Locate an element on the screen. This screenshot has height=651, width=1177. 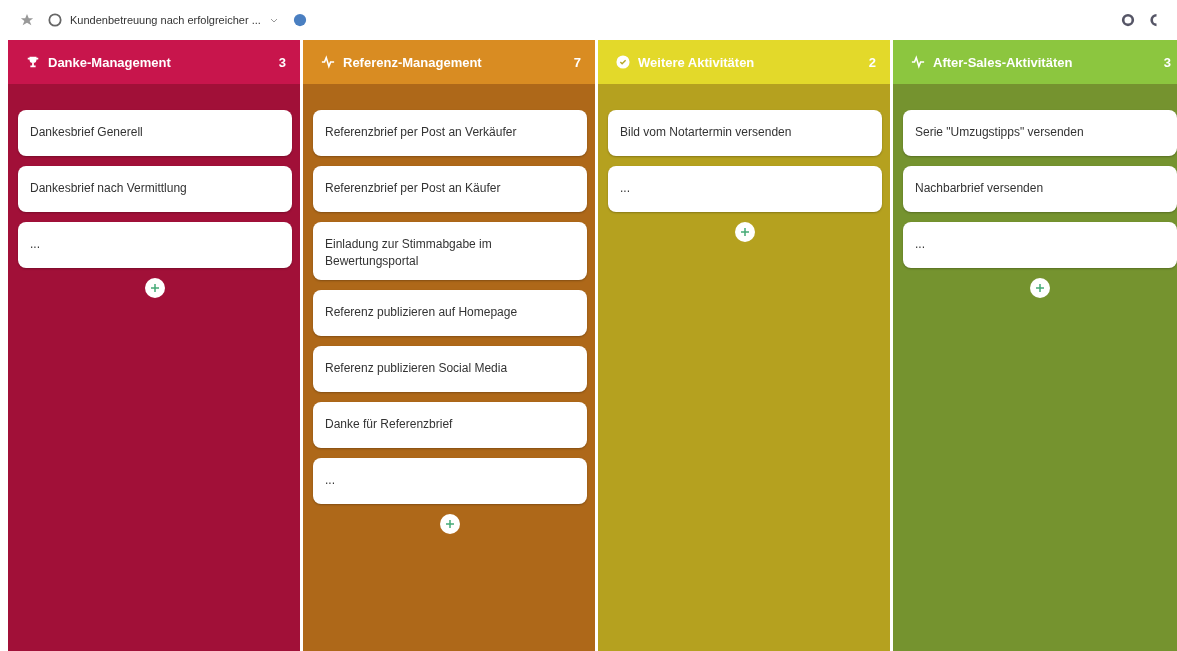
trophy-icon is located at coordinates (33, 62).